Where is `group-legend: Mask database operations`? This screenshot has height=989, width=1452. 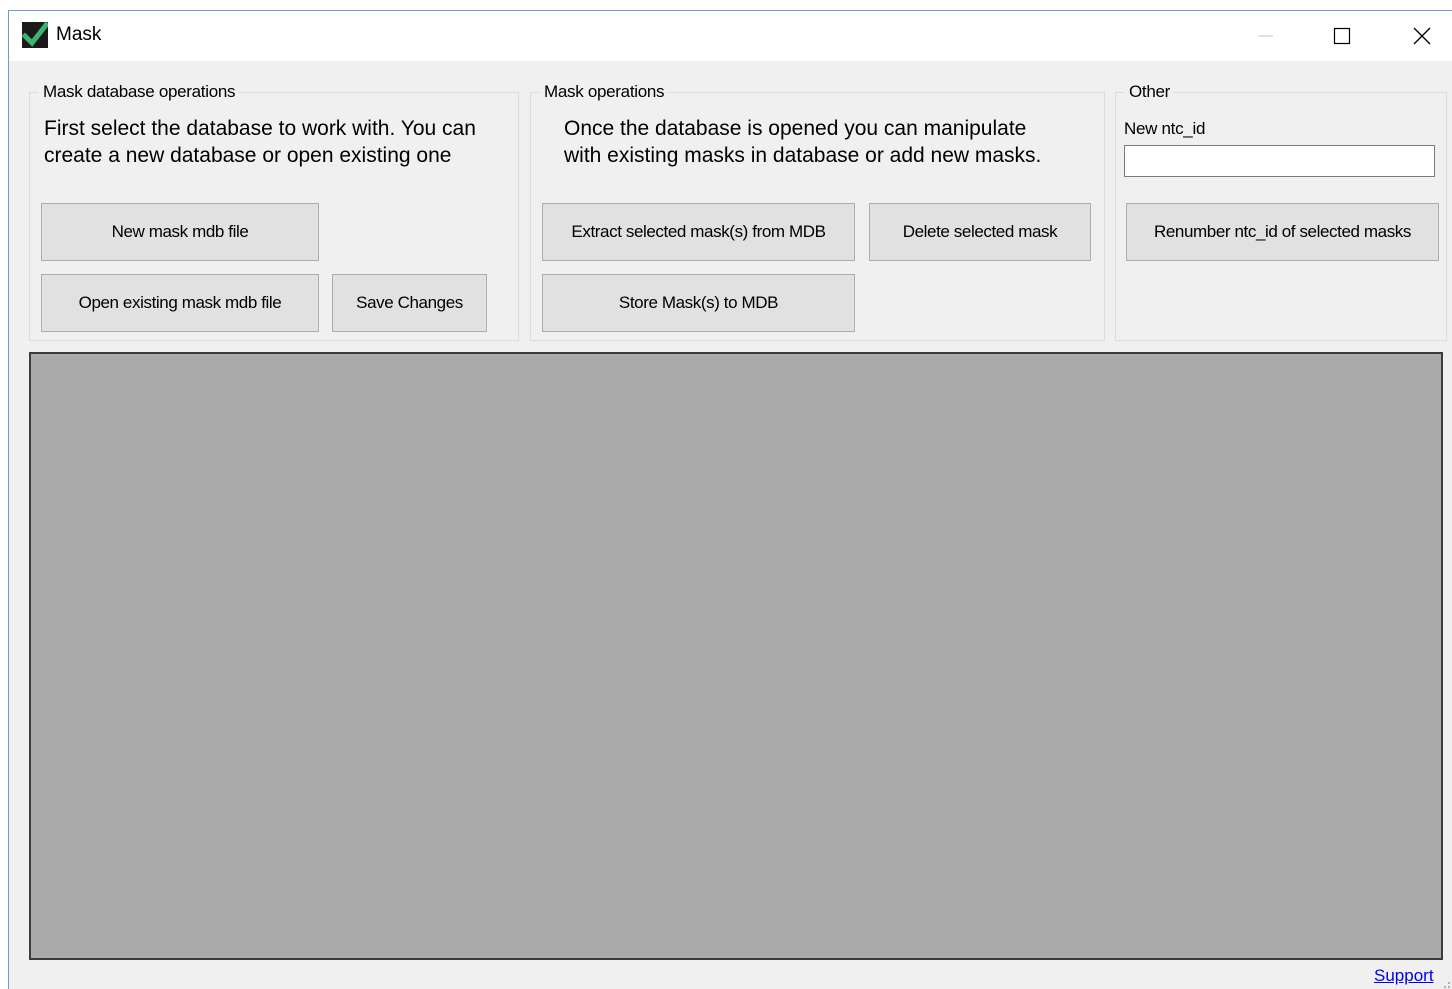 group-legend: Mask database operations is located at coordinates (138, 92).